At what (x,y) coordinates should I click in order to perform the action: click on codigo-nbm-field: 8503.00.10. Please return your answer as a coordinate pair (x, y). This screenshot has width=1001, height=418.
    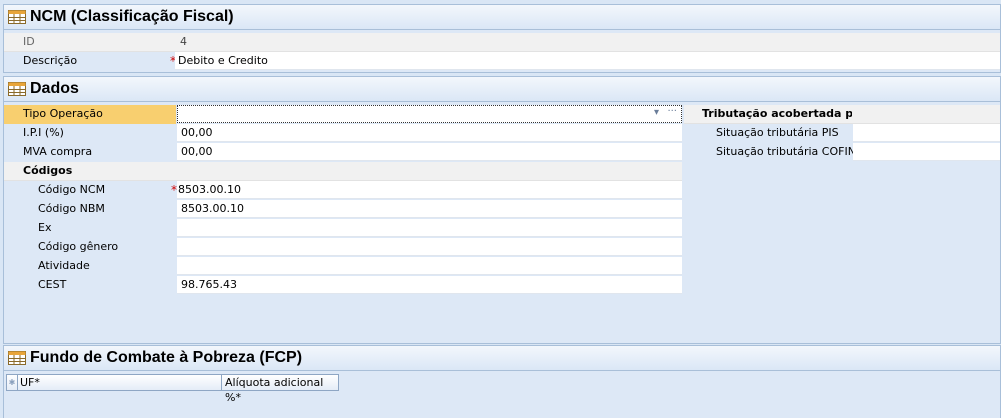
    Looking at the image, I should click on (429, 209).